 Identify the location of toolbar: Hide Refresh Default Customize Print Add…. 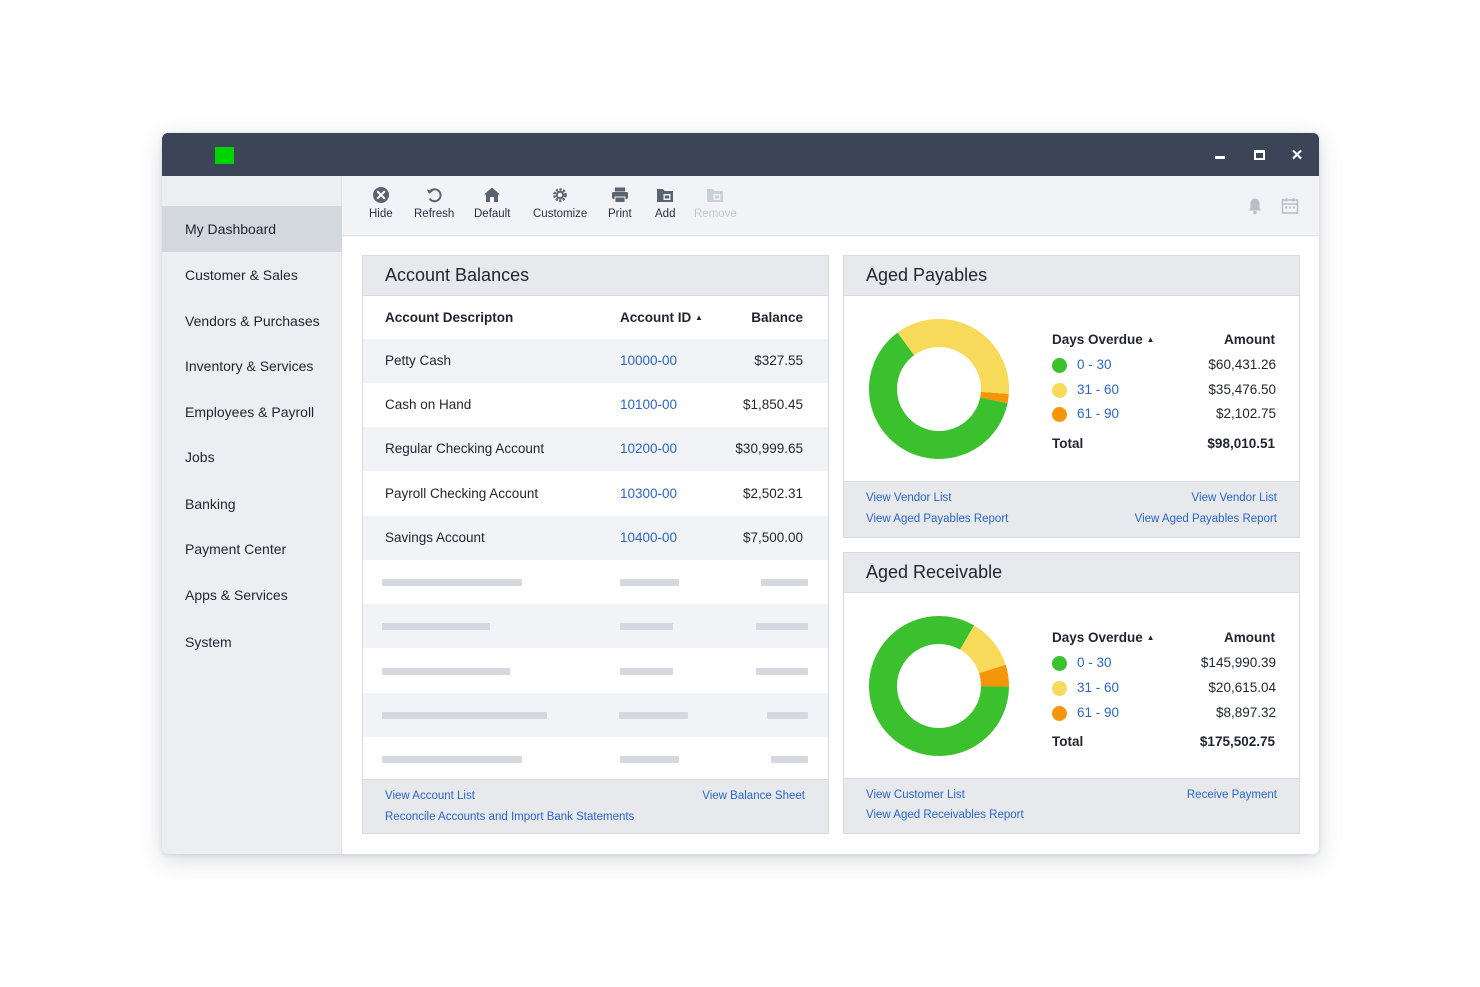
(831, 206).